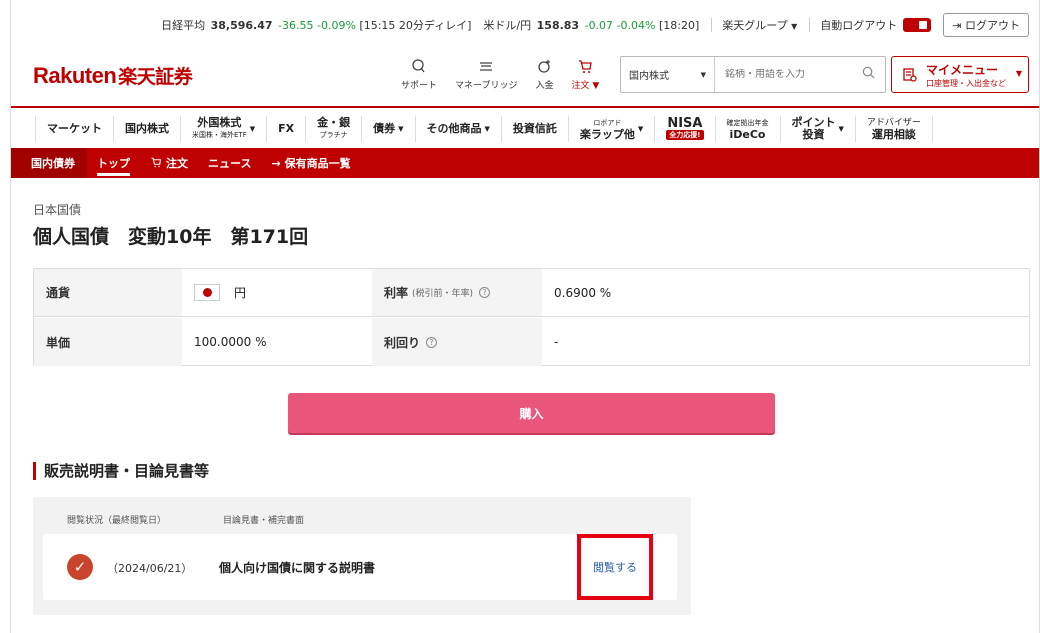 The image size is (1040, 633). Describe the element at coordinates (893, 134) in the screenshot. I see `nav-advisor-sublabel: 運用相談` at that location.